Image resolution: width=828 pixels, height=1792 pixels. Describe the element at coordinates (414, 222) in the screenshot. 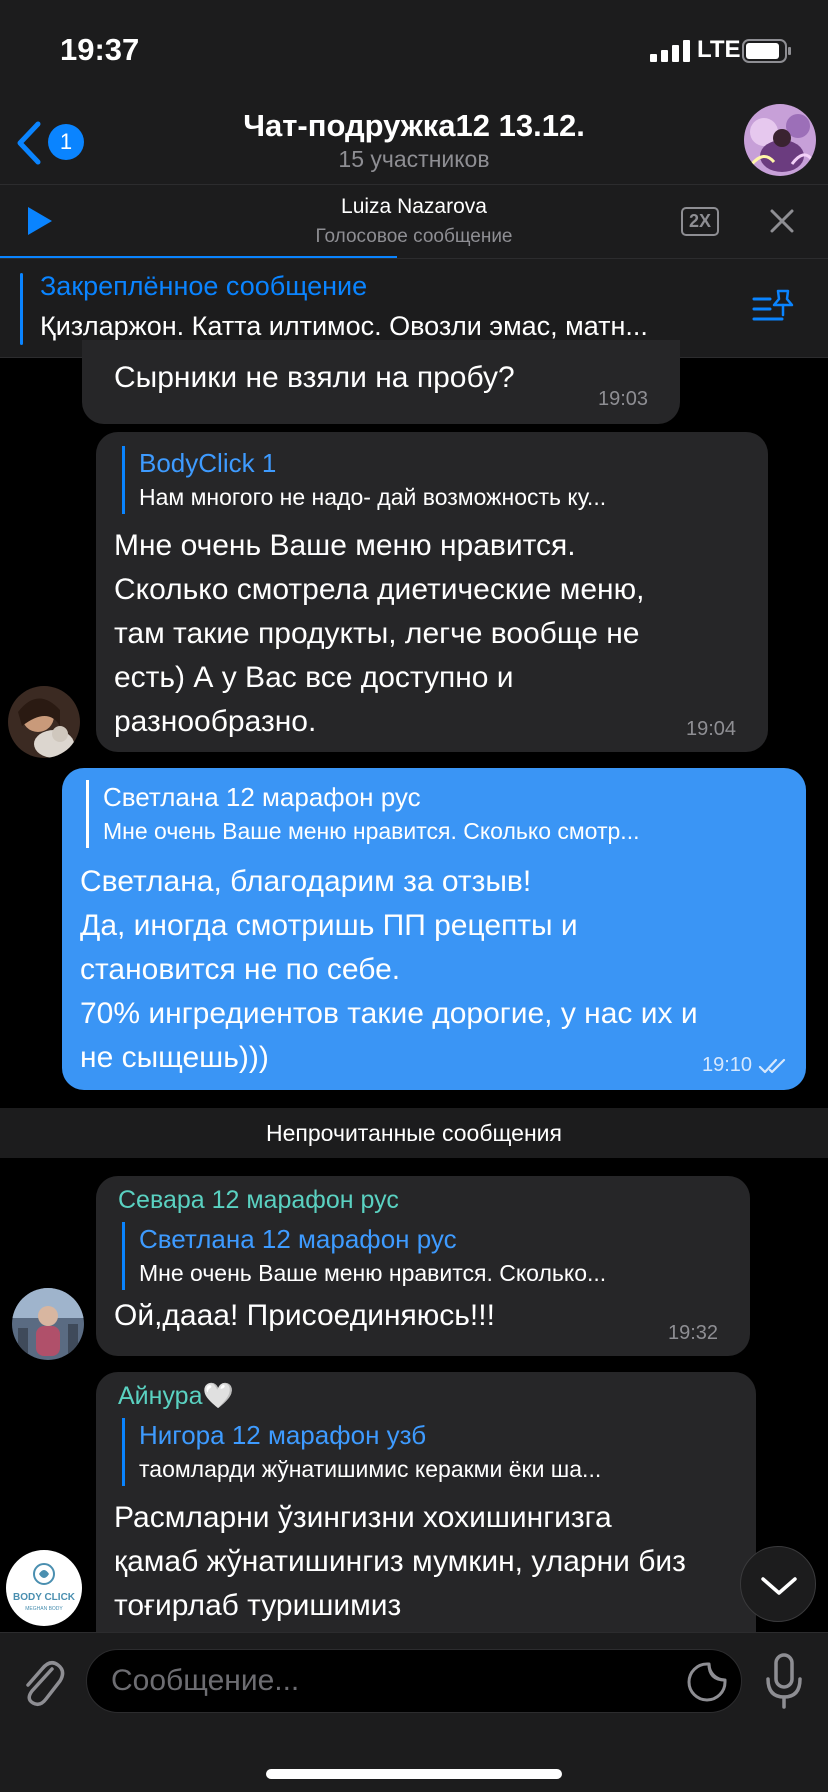

I see `audio-player-bar: Luiza Nazarova Голосовое сообщение 2X` at that location.